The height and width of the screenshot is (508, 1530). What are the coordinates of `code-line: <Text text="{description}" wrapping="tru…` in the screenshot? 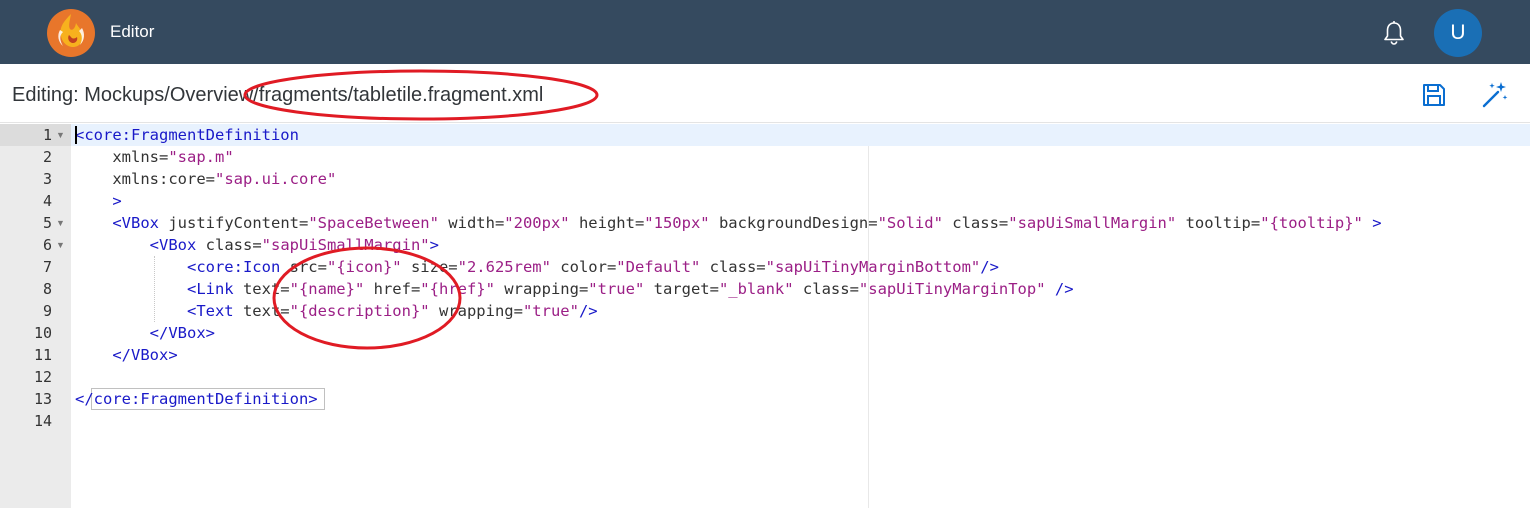 It's located at (336, 311).